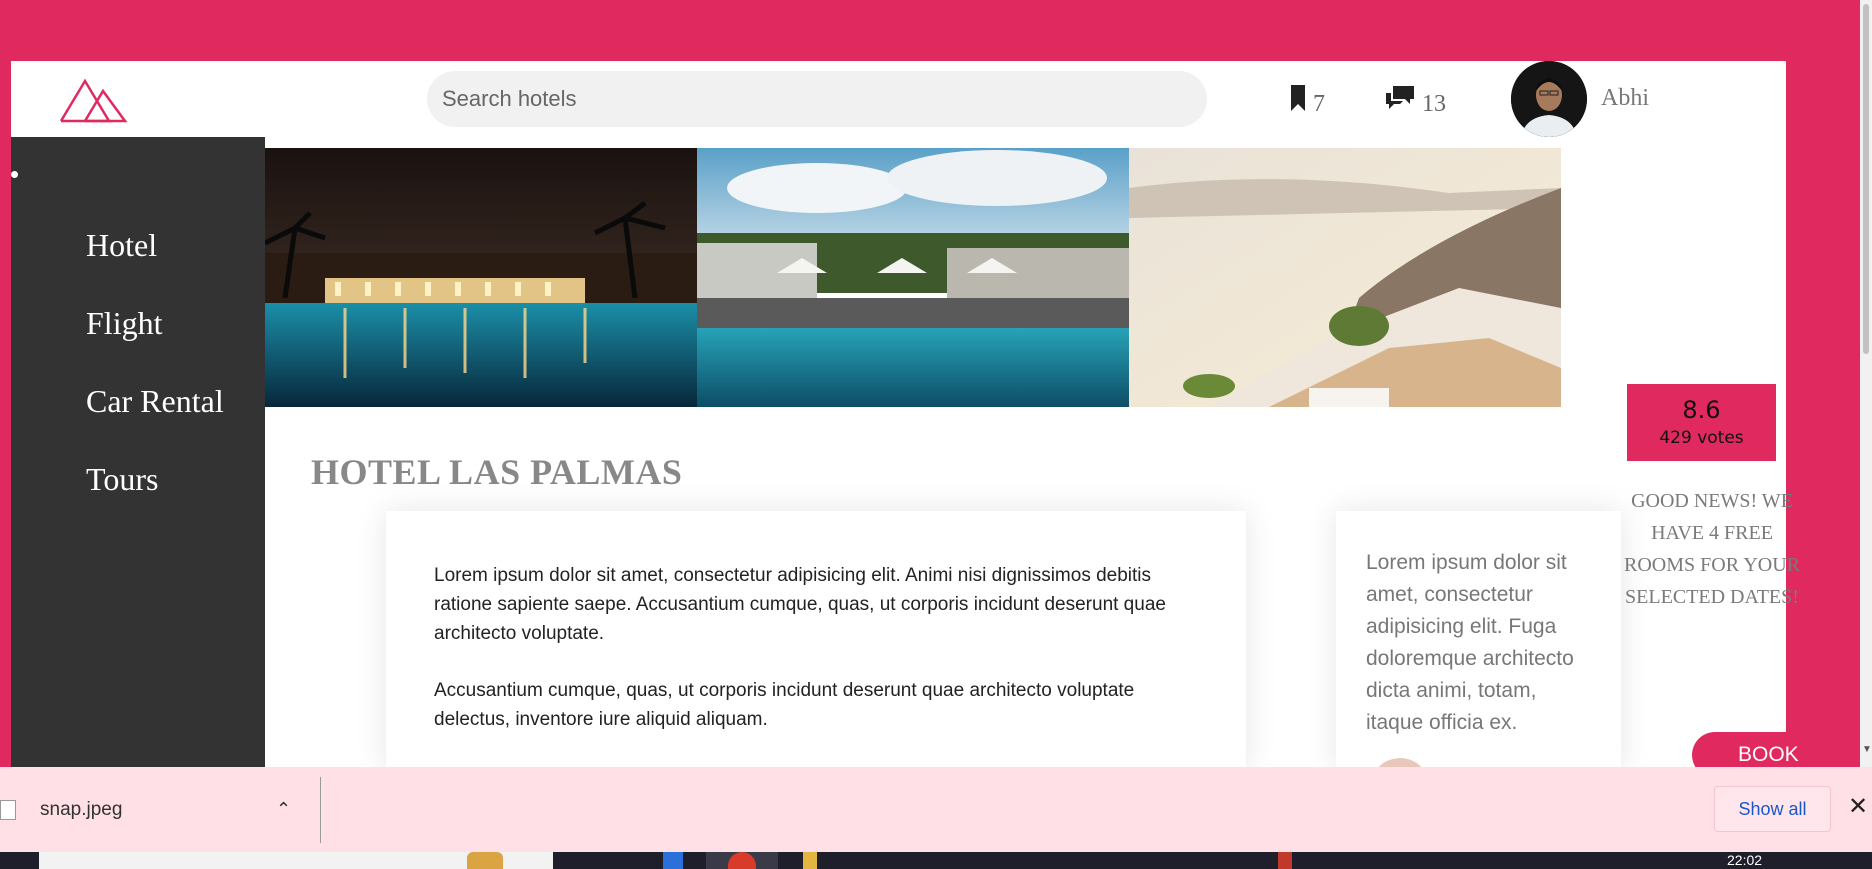 This screenshot has width=1872, height=869. I want to click on sidebar-item-tours: Tours, so click(122, 479).